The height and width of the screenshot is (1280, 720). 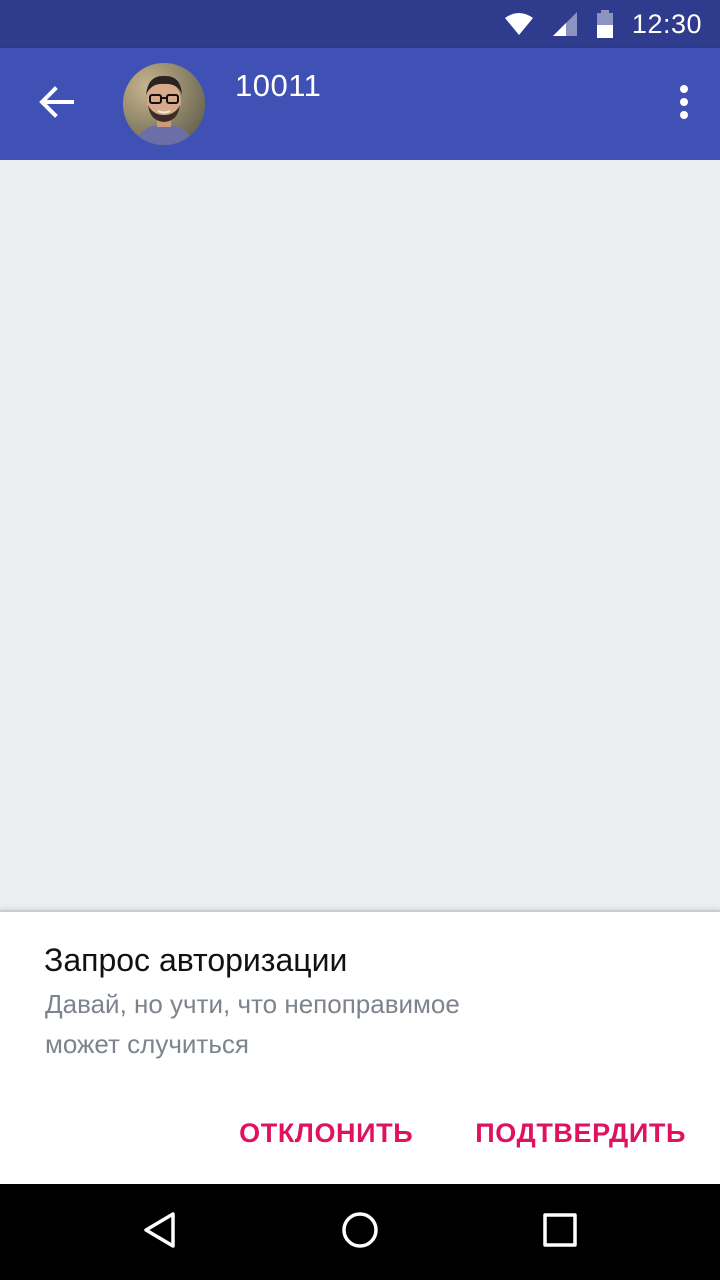 I want to click on battery-icon, so click(x=605, y=24).